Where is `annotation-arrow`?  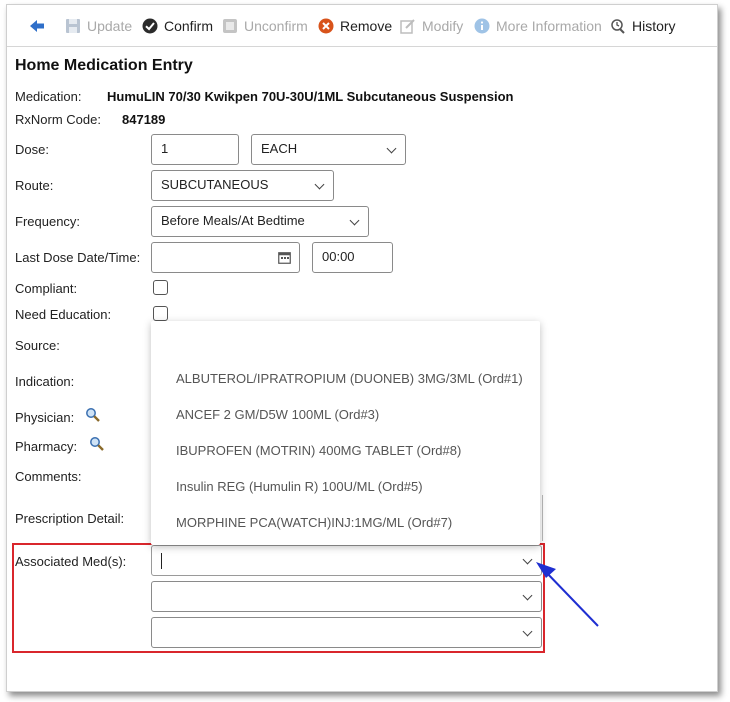
annotation-arrow is located at coordinates (567, 594).